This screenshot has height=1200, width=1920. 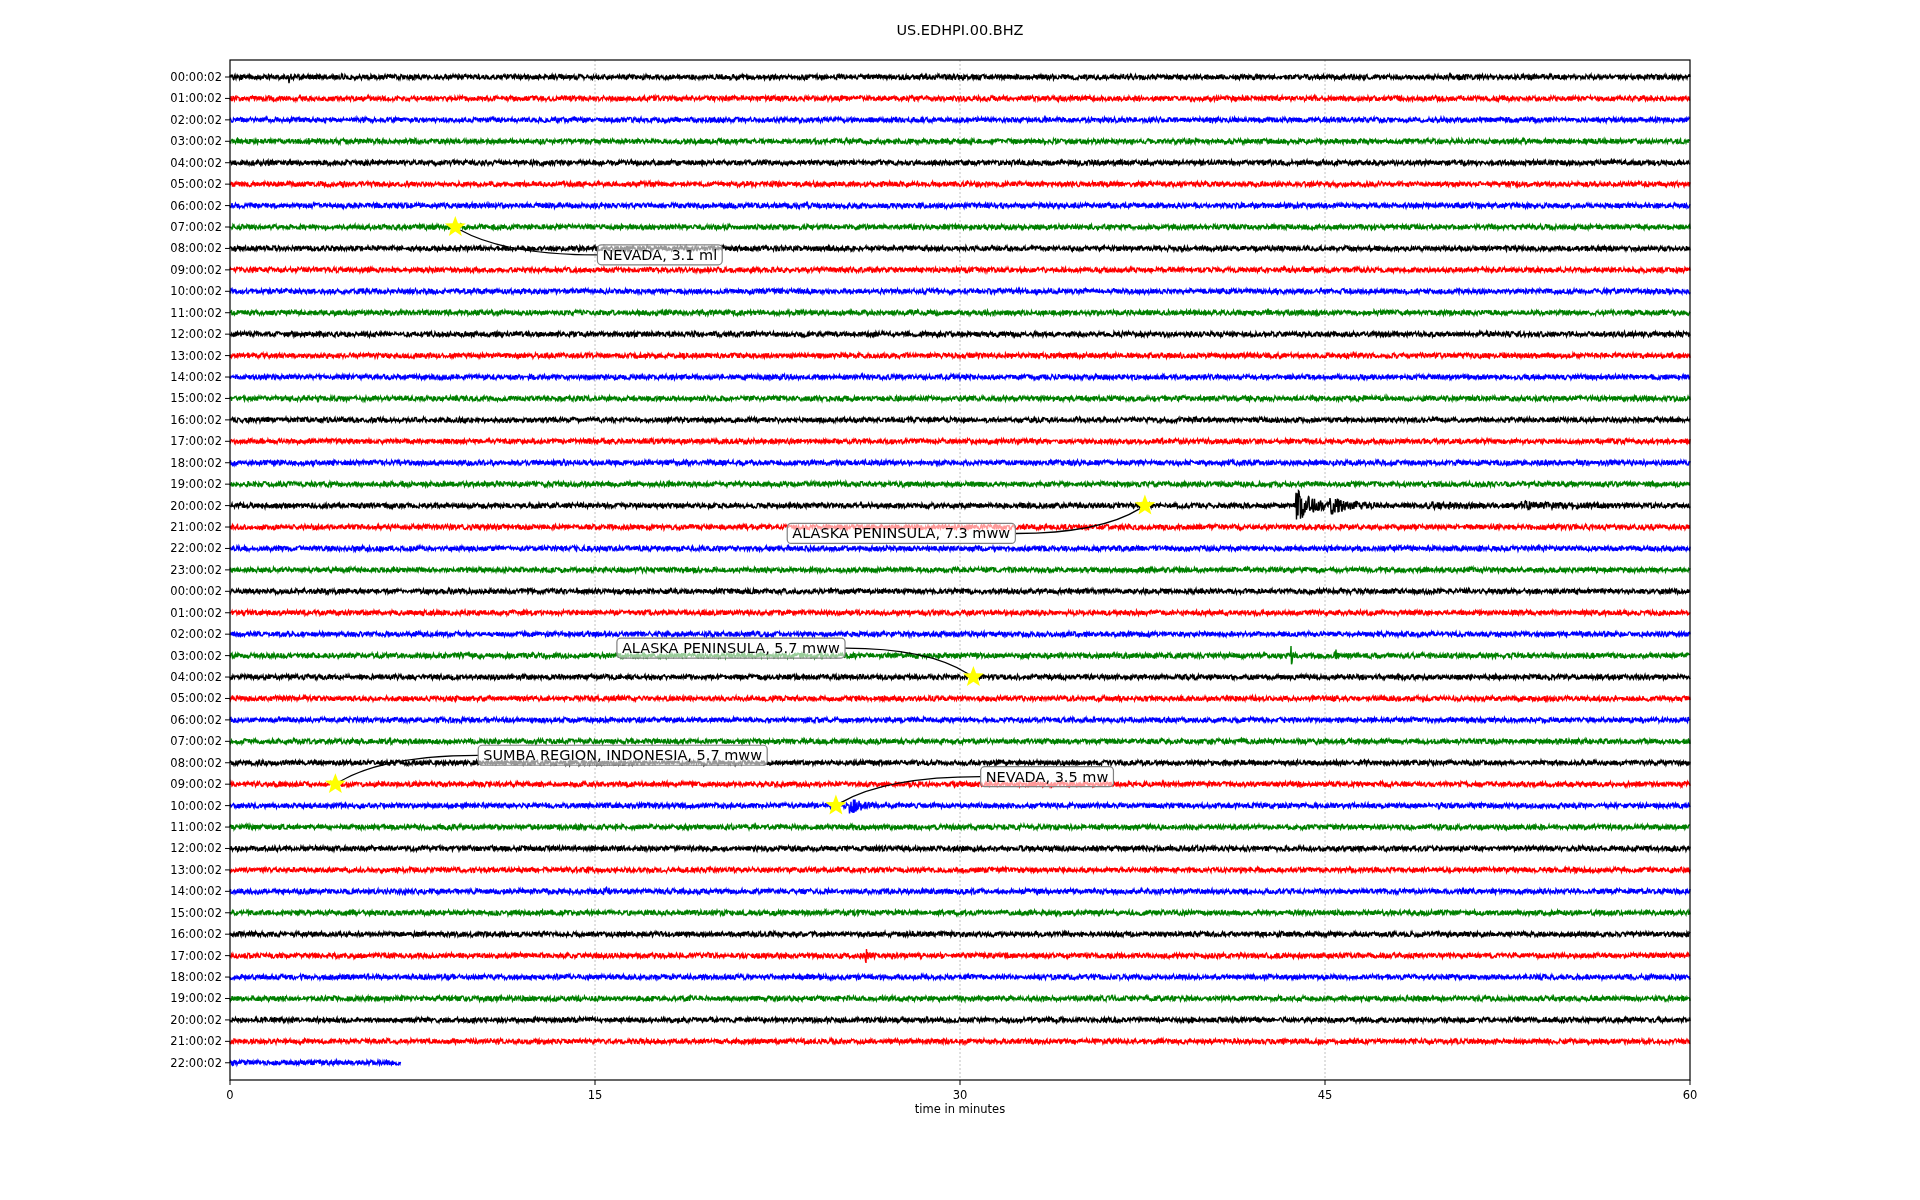 What do you see at coordinates (196, 569) in the screenshot?
I see `row-time-label: 23:00:02` at bounding box center [196, 569].